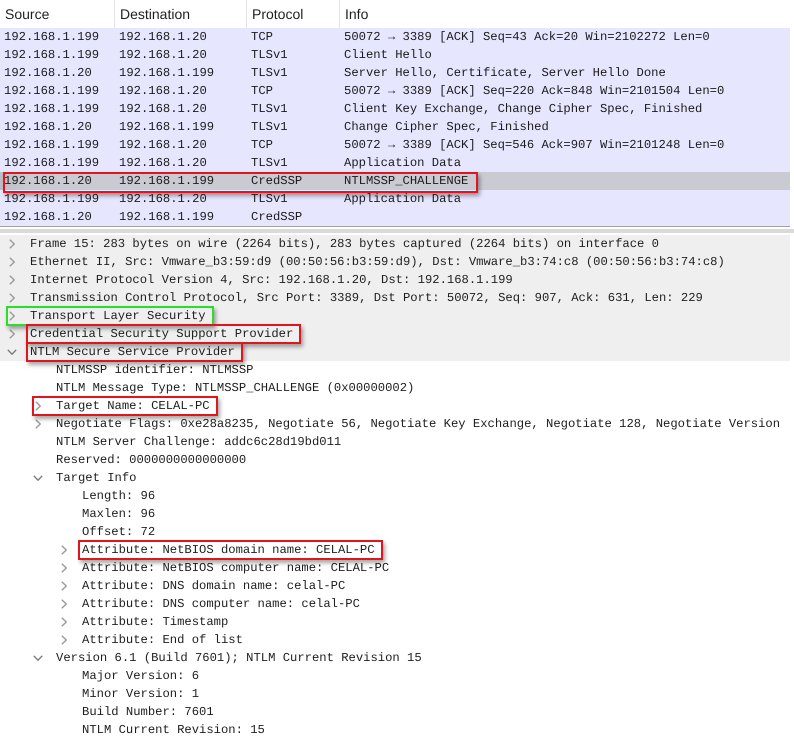 The image size is (794, 748). I want to click on packet-row: 192.168.1.199 192.168.1.20 TCP 50072 → 3389 [ACK] Seq=546 Ack=907 Win=2101248 Len=0, so click(395, 145).